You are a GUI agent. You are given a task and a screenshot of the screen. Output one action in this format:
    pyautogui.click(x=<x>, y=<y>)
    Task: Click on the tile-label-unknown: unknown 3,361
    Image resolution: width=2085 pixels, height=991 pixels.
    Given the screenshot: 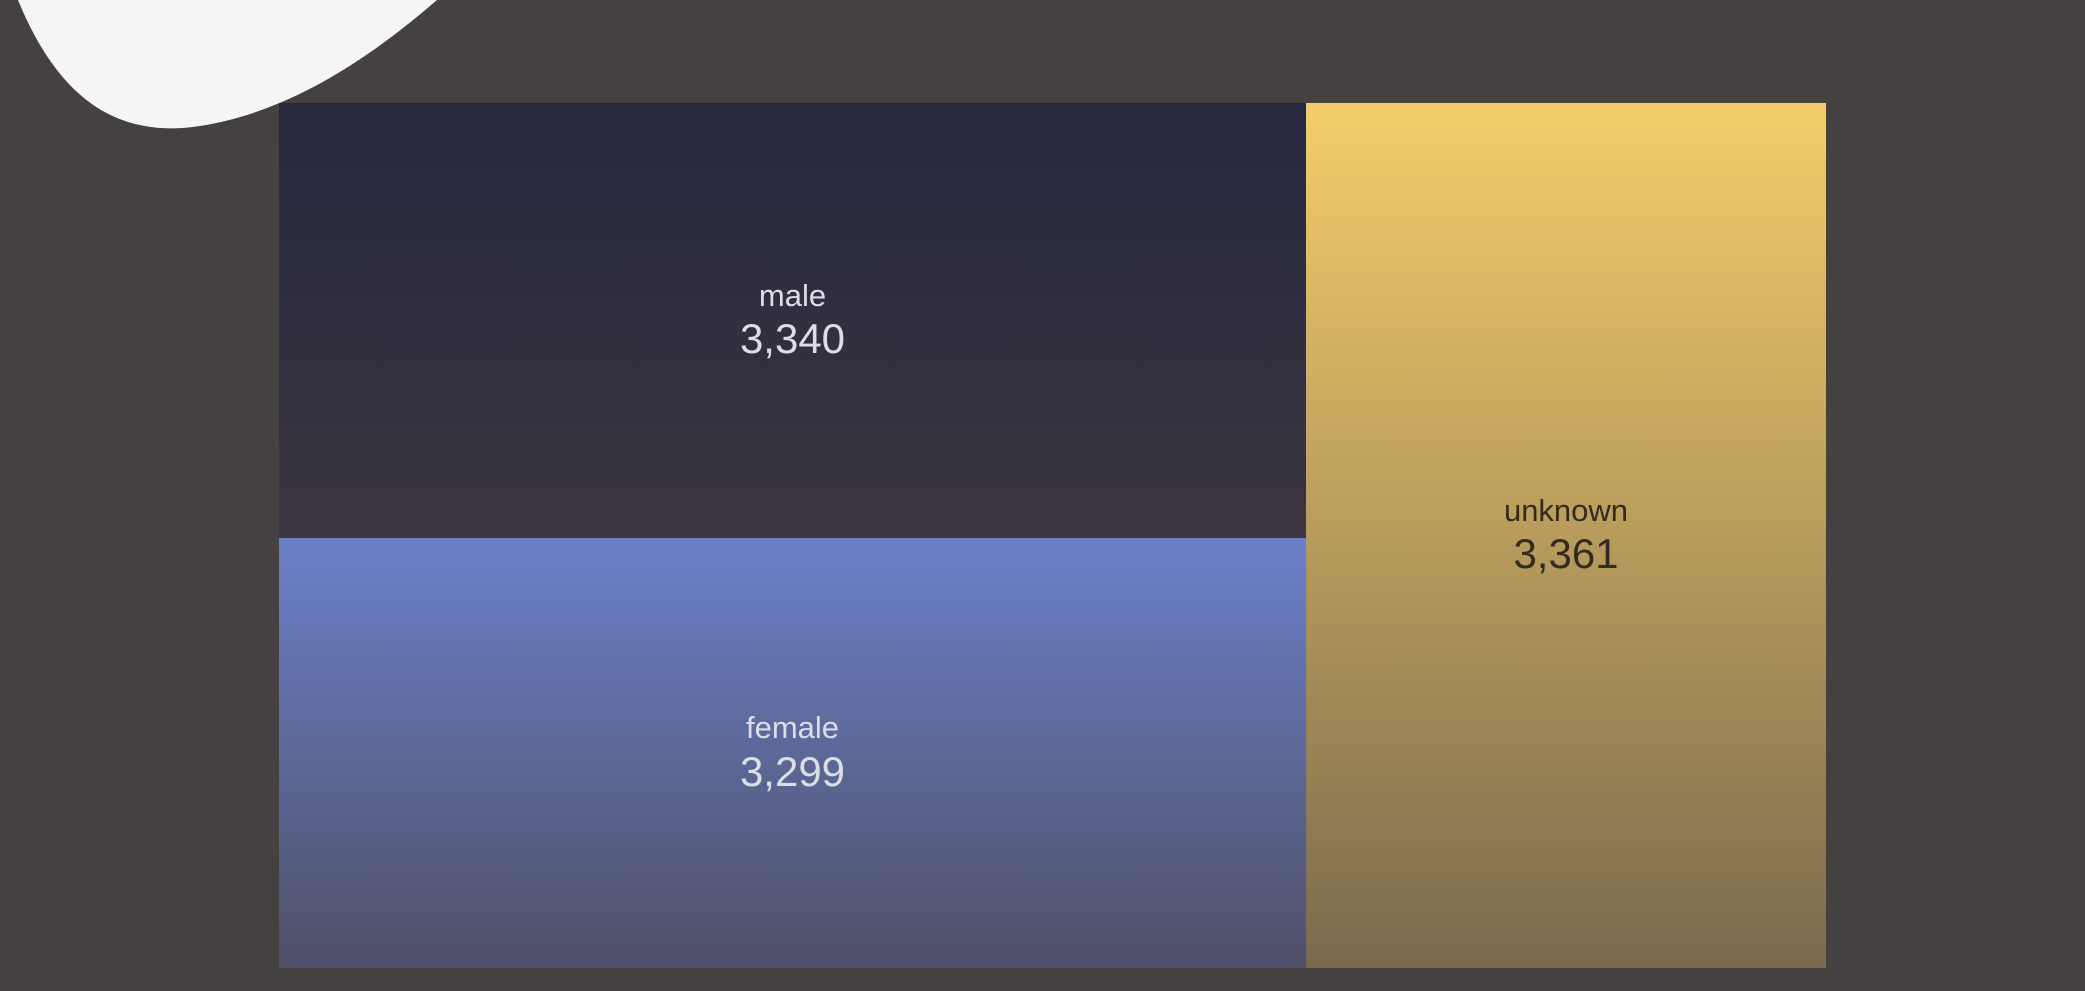 What is the action you would take?
    pyautogui.click(x=1566, y=536)
    